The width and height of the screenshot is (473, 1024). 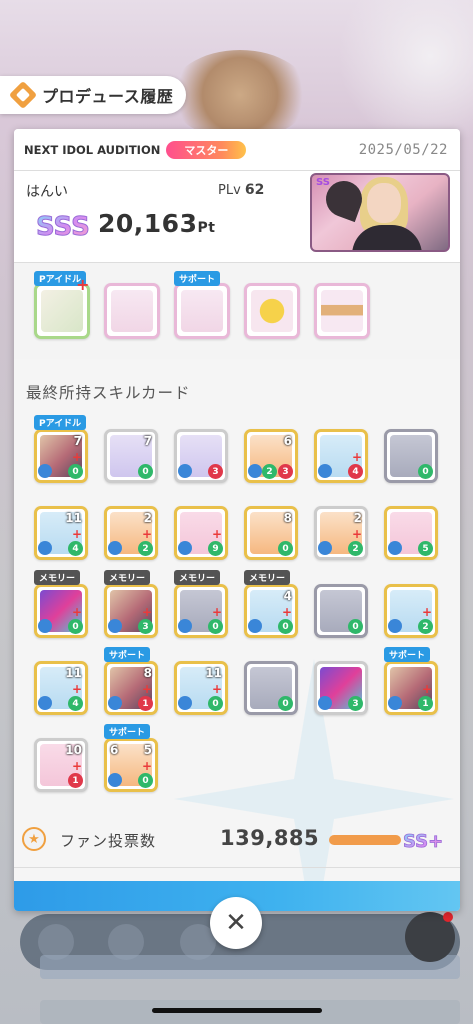 What do you see at coordinates (131, 688) in the screenshot?
I see `skill-card: 8 +1` at bounding box center [131, 688].